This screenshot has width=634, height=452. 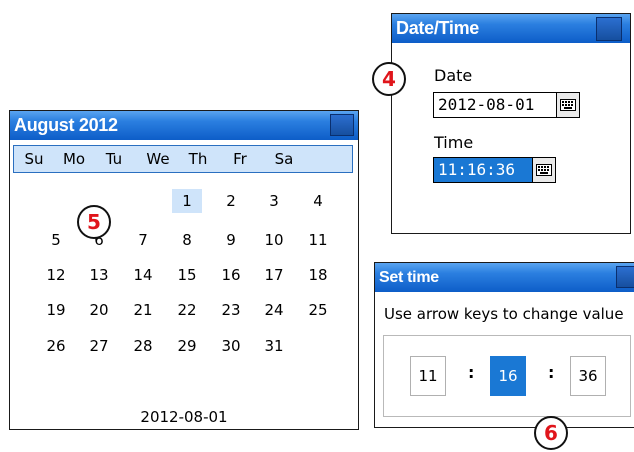 What do you see at coordinates (318, 310) in the screenshot?
I see `calendar-day: 25` at bounding box center [318, 310].